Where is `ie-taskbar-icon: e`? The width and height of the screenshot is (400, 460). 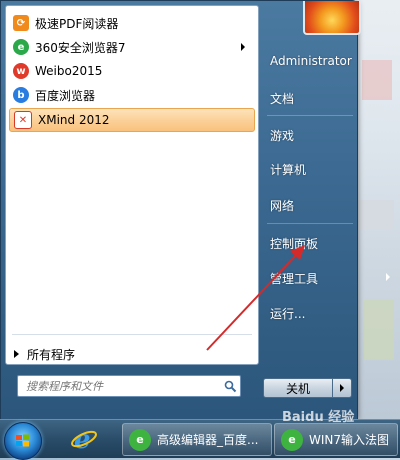
ie-taskbar-icon: e is located at coordinates (84, 439).